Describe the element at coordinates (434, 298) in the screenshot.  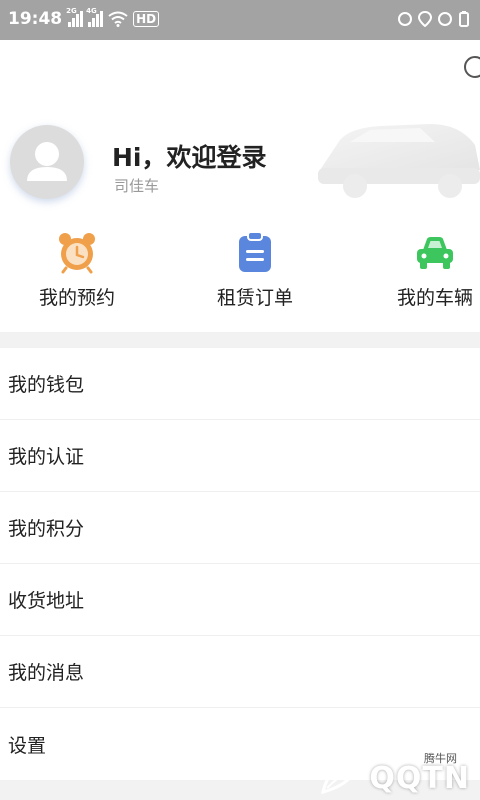
I see `quick-action-label: 我的车辆` at that location.